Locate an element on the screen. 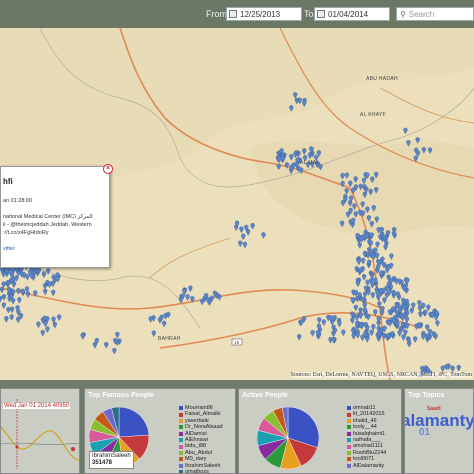  from-date-input: 12/25/2013 is located at coordinates (264, 14).